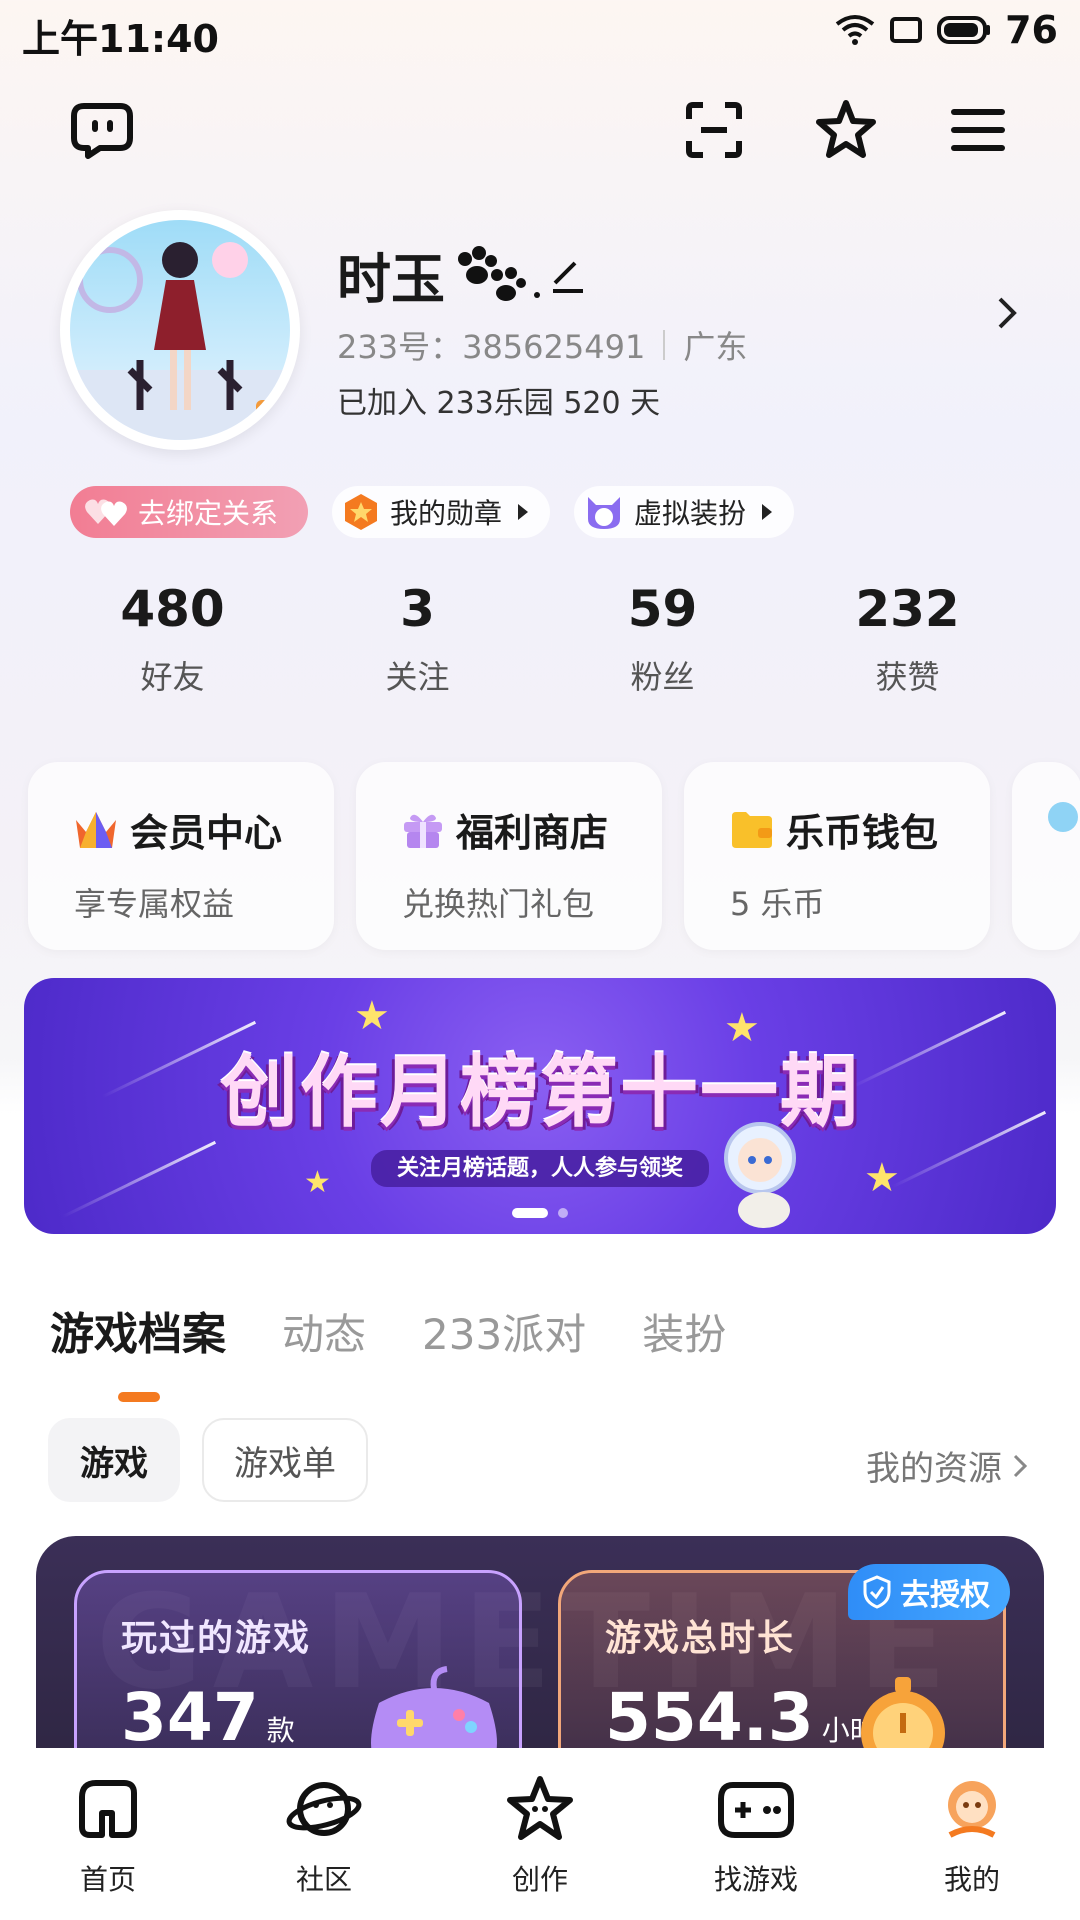 This screenshot has height=1920, width=1080. I want to click on stats-row: 480 好友 3 关注 59 粉丝 232 获赞, so click(540, 639).